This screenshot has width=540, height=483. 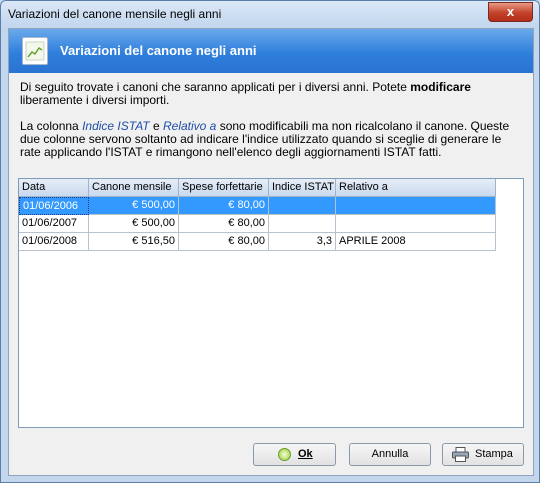 What do you see at coordinates (54, 206) in the screenshot?
I see `table-cell-date: 01/06/2006` at bounding box center [54, 206].